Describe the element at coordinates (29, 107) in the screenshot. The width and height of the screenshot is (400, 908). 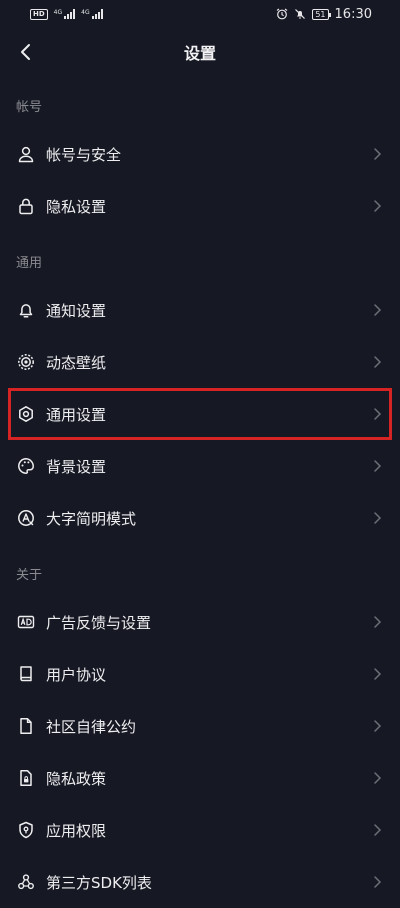
I see `section-header-account: 帐号` at that location.